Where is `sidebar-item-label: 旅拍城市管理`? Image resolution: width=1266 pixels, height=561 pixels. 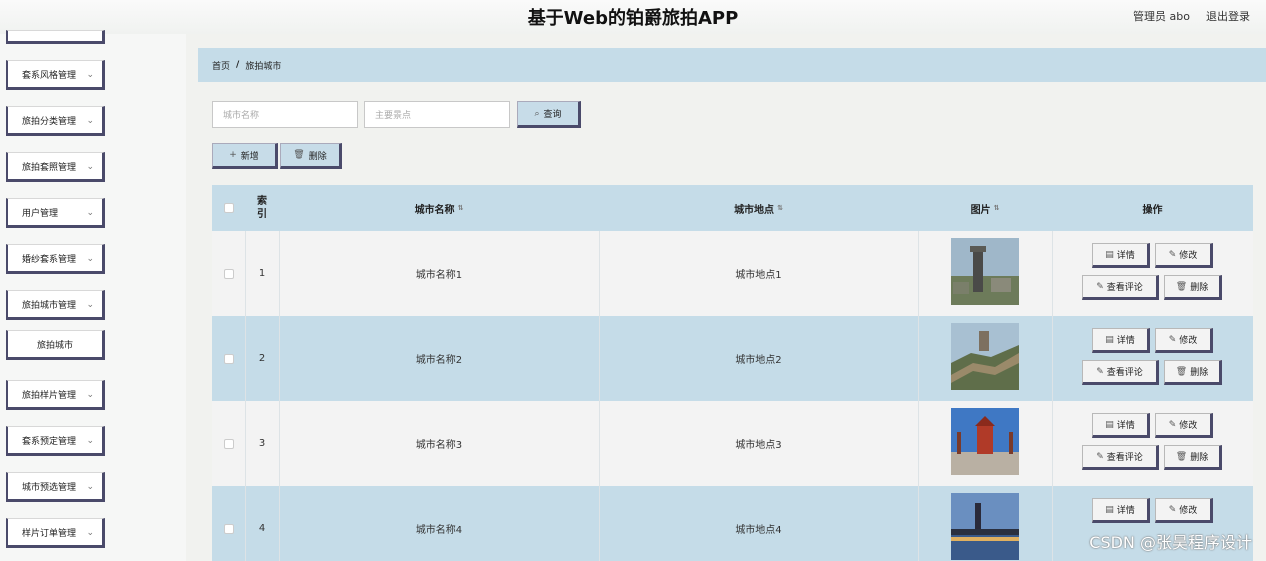 sidebar-item-label: 旅拍城市管理 is located at coordinates (49, 305).